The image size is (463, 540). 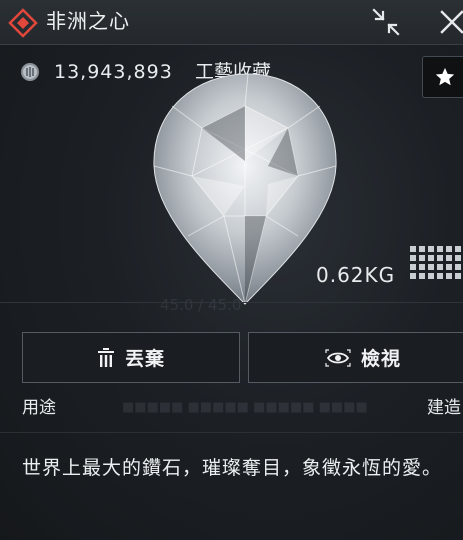 What do you see at coordinates (451, 22) in the screenshot?
I see `close-icon` at bounding box center [451, 22].